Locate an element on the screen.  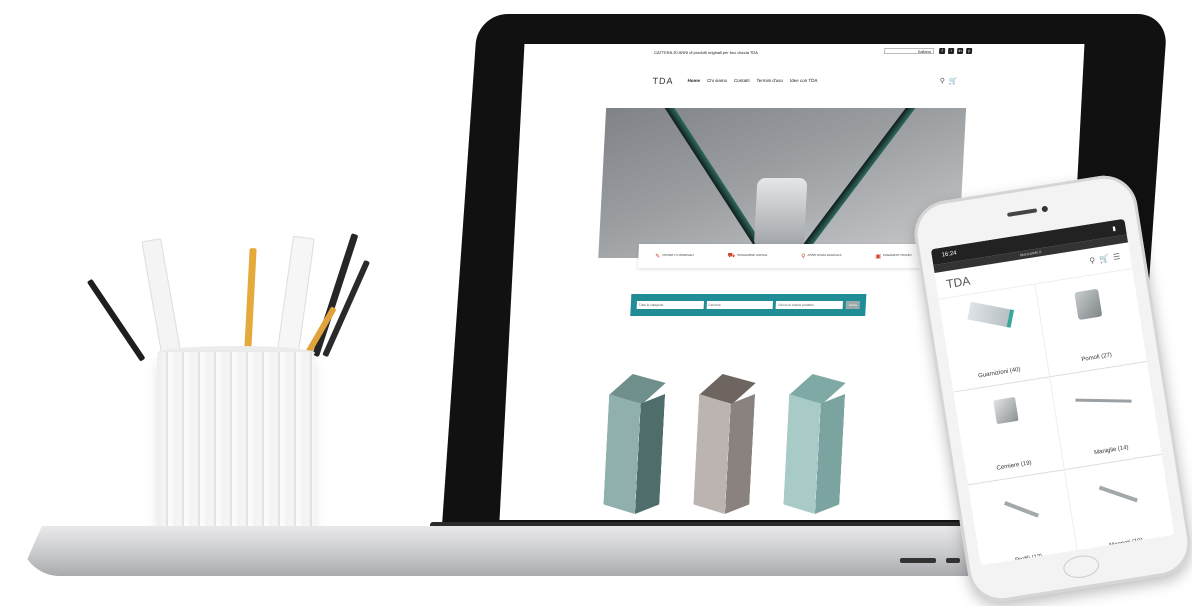
pencil-icon: ✎ is located at coordinates (658, 256).